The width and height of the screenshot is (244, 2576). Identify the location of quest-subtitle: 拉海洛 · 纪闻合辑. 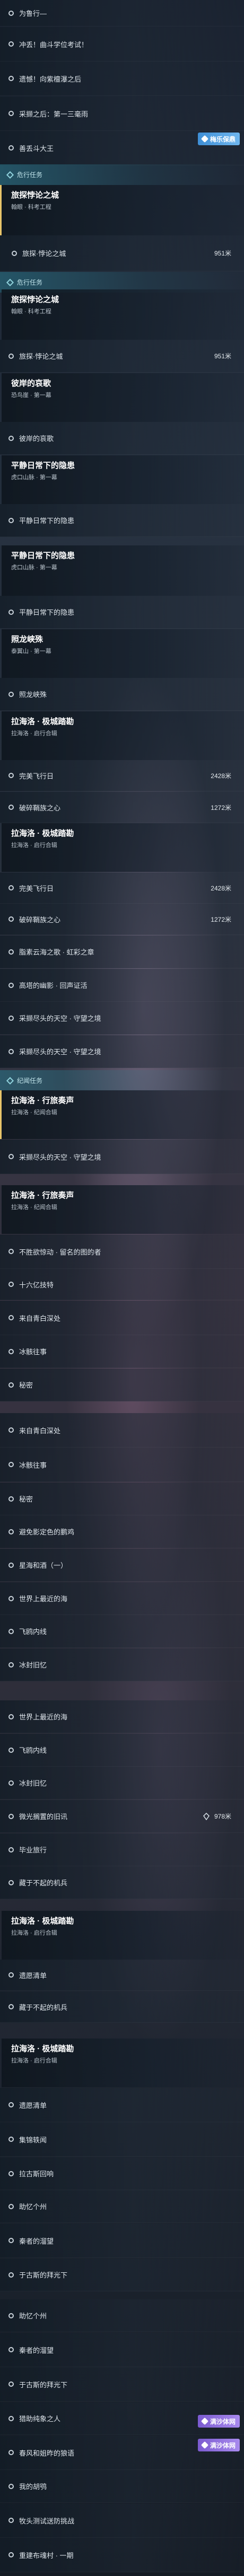
(34, 1112).